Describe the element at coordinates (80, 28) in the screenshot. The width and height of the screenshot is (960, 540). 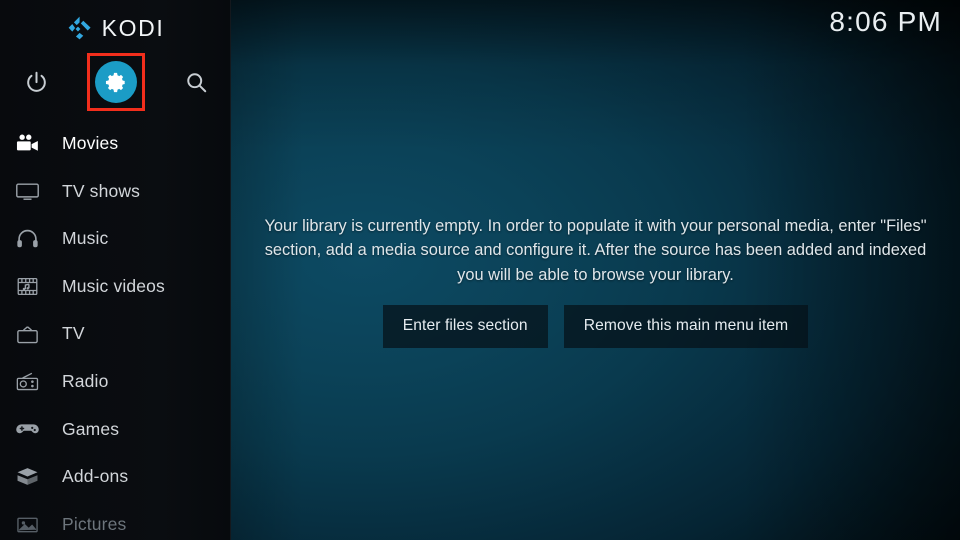
I see `kodi-logo-icon` at that location.